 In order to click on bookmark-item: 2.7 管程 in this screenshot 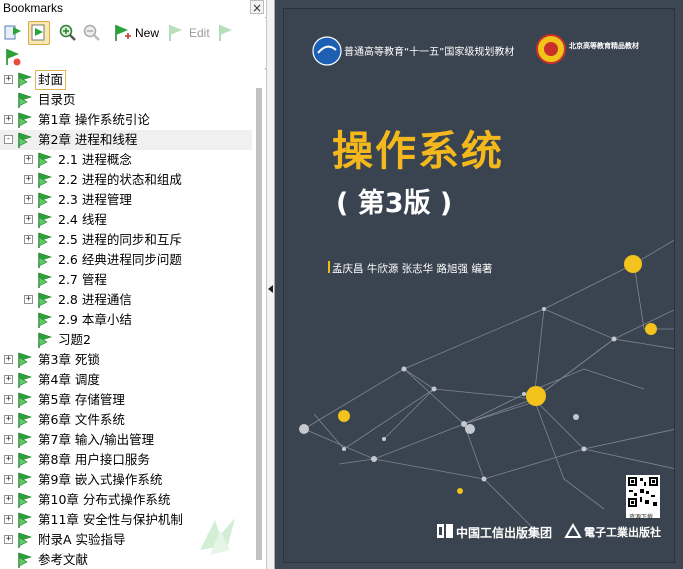, I will do `click(126, 280)`.